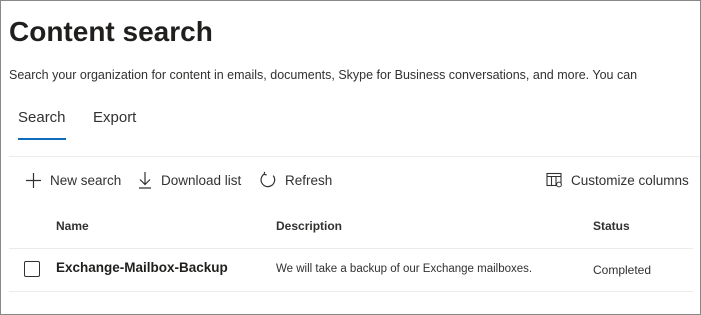 This screenshot has height=315, width=701. I want to click on download-list-button: Download list, so click(189, 180).